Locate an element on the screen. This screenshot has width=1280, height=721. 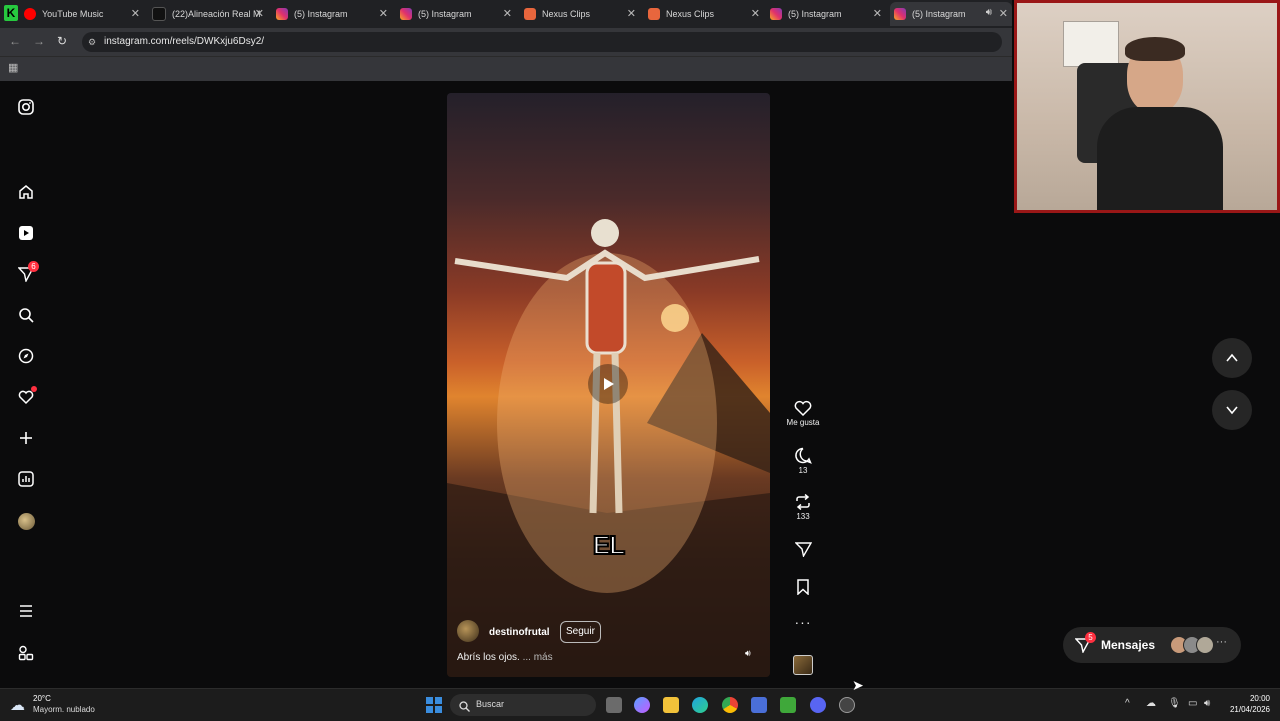
weather-description: Mayorm. nublado is located at coordinates (64, 709).